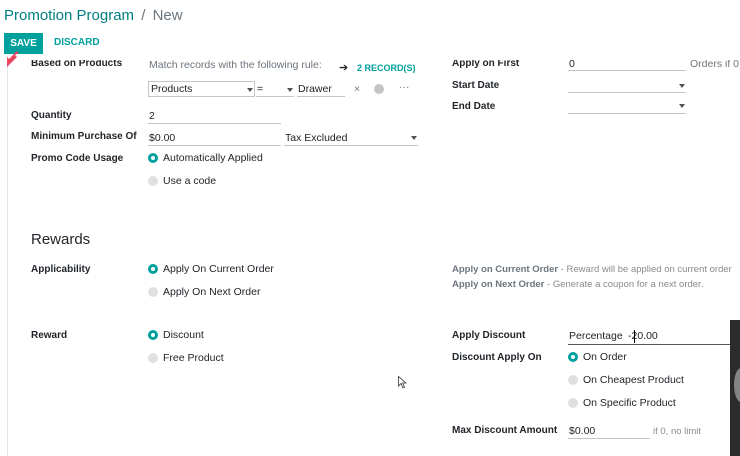 This screenshot has height=456, width=740. I want to click on promo-code-usage-label: Promo Code Usage, so click(77, 158).